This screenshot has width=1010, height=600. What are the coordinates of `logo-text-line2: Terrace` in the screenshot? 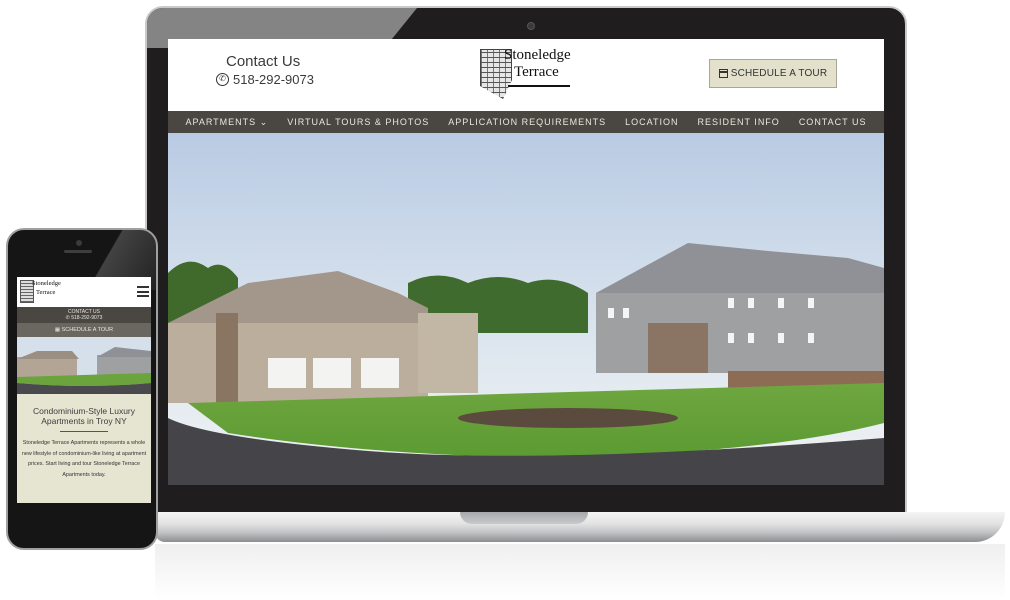 It's located at (536, 72).